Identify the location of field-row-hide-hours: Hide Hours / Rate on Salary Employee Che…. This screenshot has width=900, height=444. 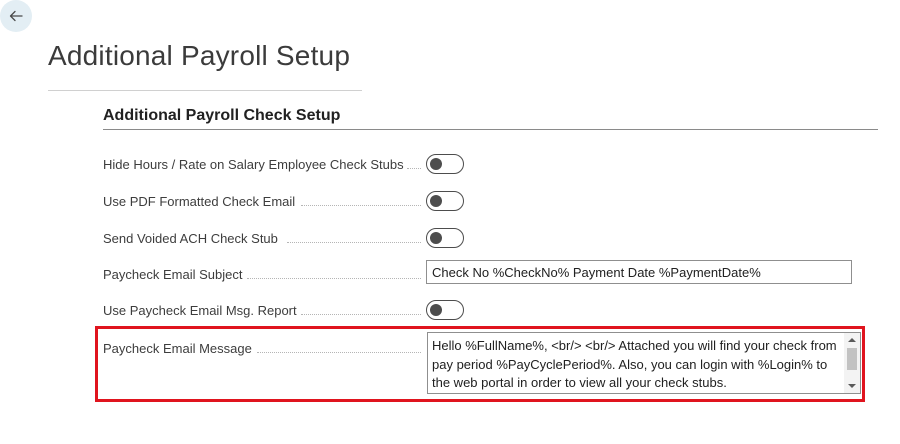
(483, 165).